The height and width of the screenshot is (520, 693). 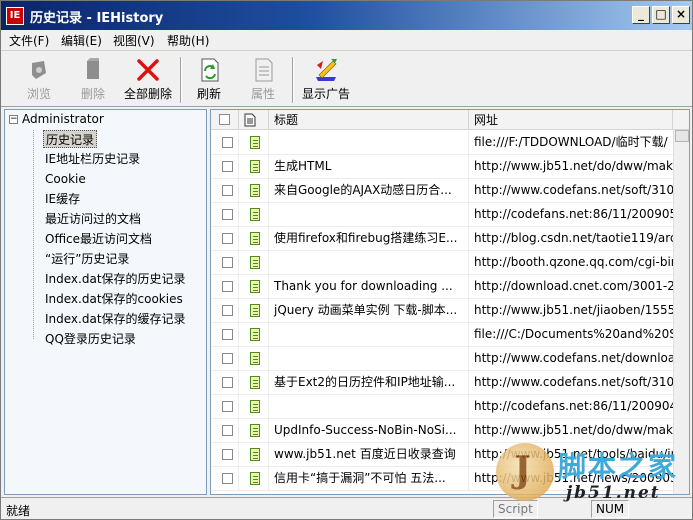 I want to click on maximize-button: □, so click(x=661, y=15).